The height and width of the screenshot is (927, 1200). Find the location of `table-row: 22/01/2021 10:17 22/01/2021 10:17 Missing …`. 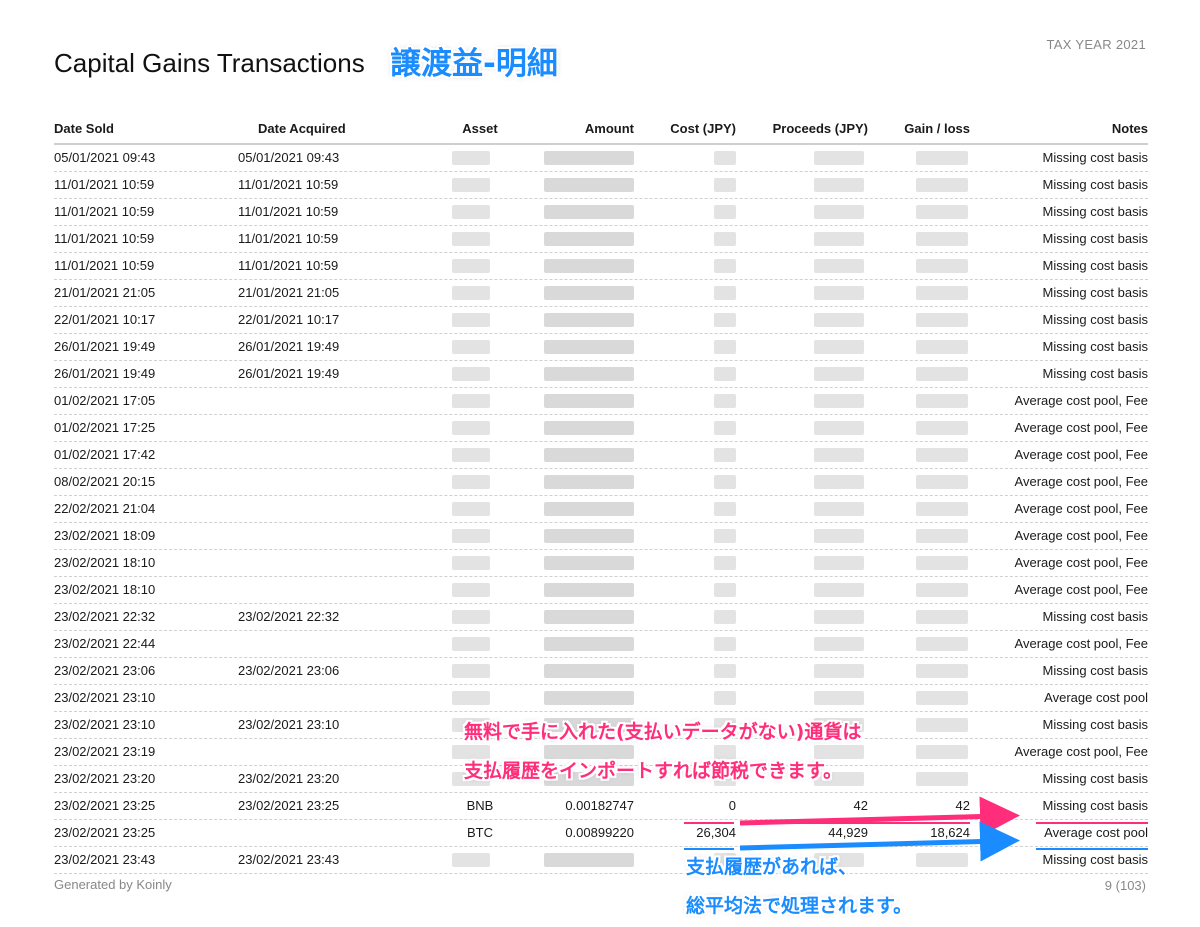

table-row: 22/01/2021 10:17 22/01/2021 10:17 Missing … is located at coordinates (601, 320).